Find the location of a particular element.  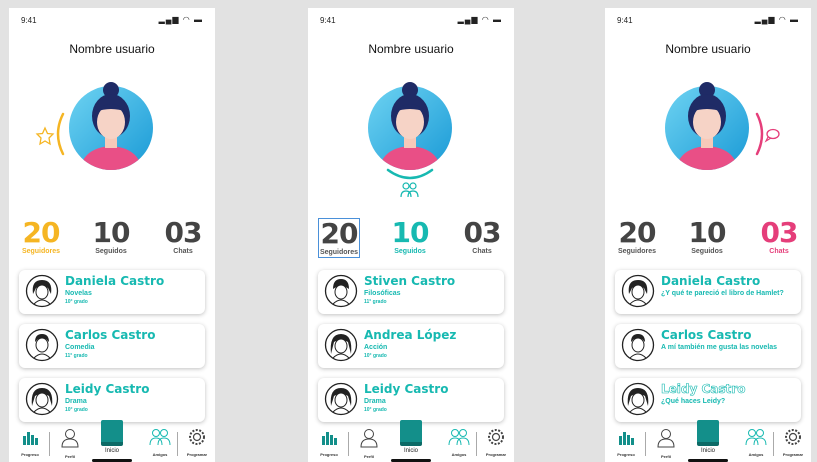

stat-number: 20 is located at coordinates (41, 232).